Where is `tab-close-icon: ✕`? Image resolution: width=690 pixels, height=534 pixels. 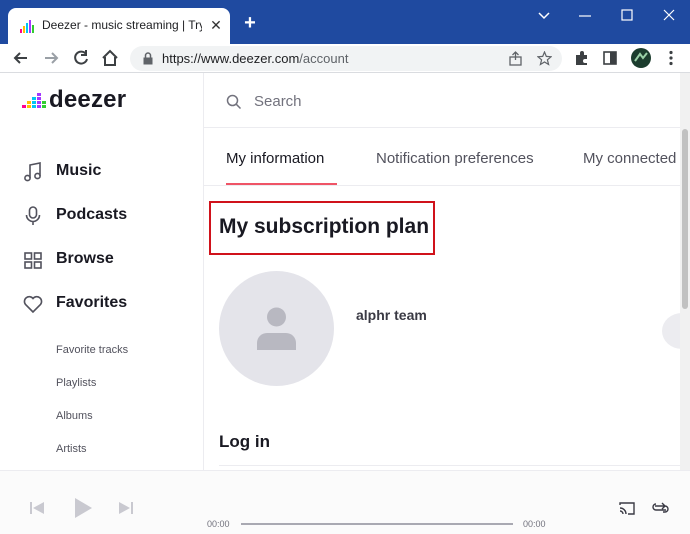 tab-close-icon: ✕ is located at coordinates (216, 25).